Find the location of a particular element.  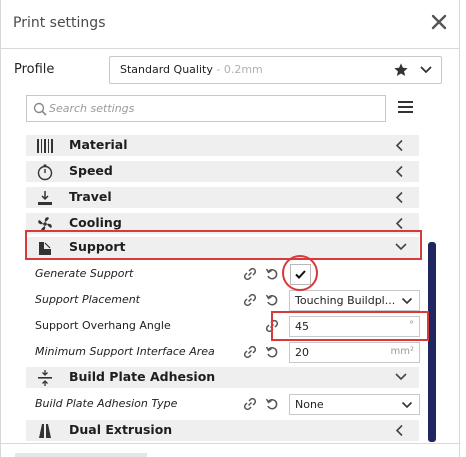

setting-label: Support Placement is located at coordinates (87, 299).